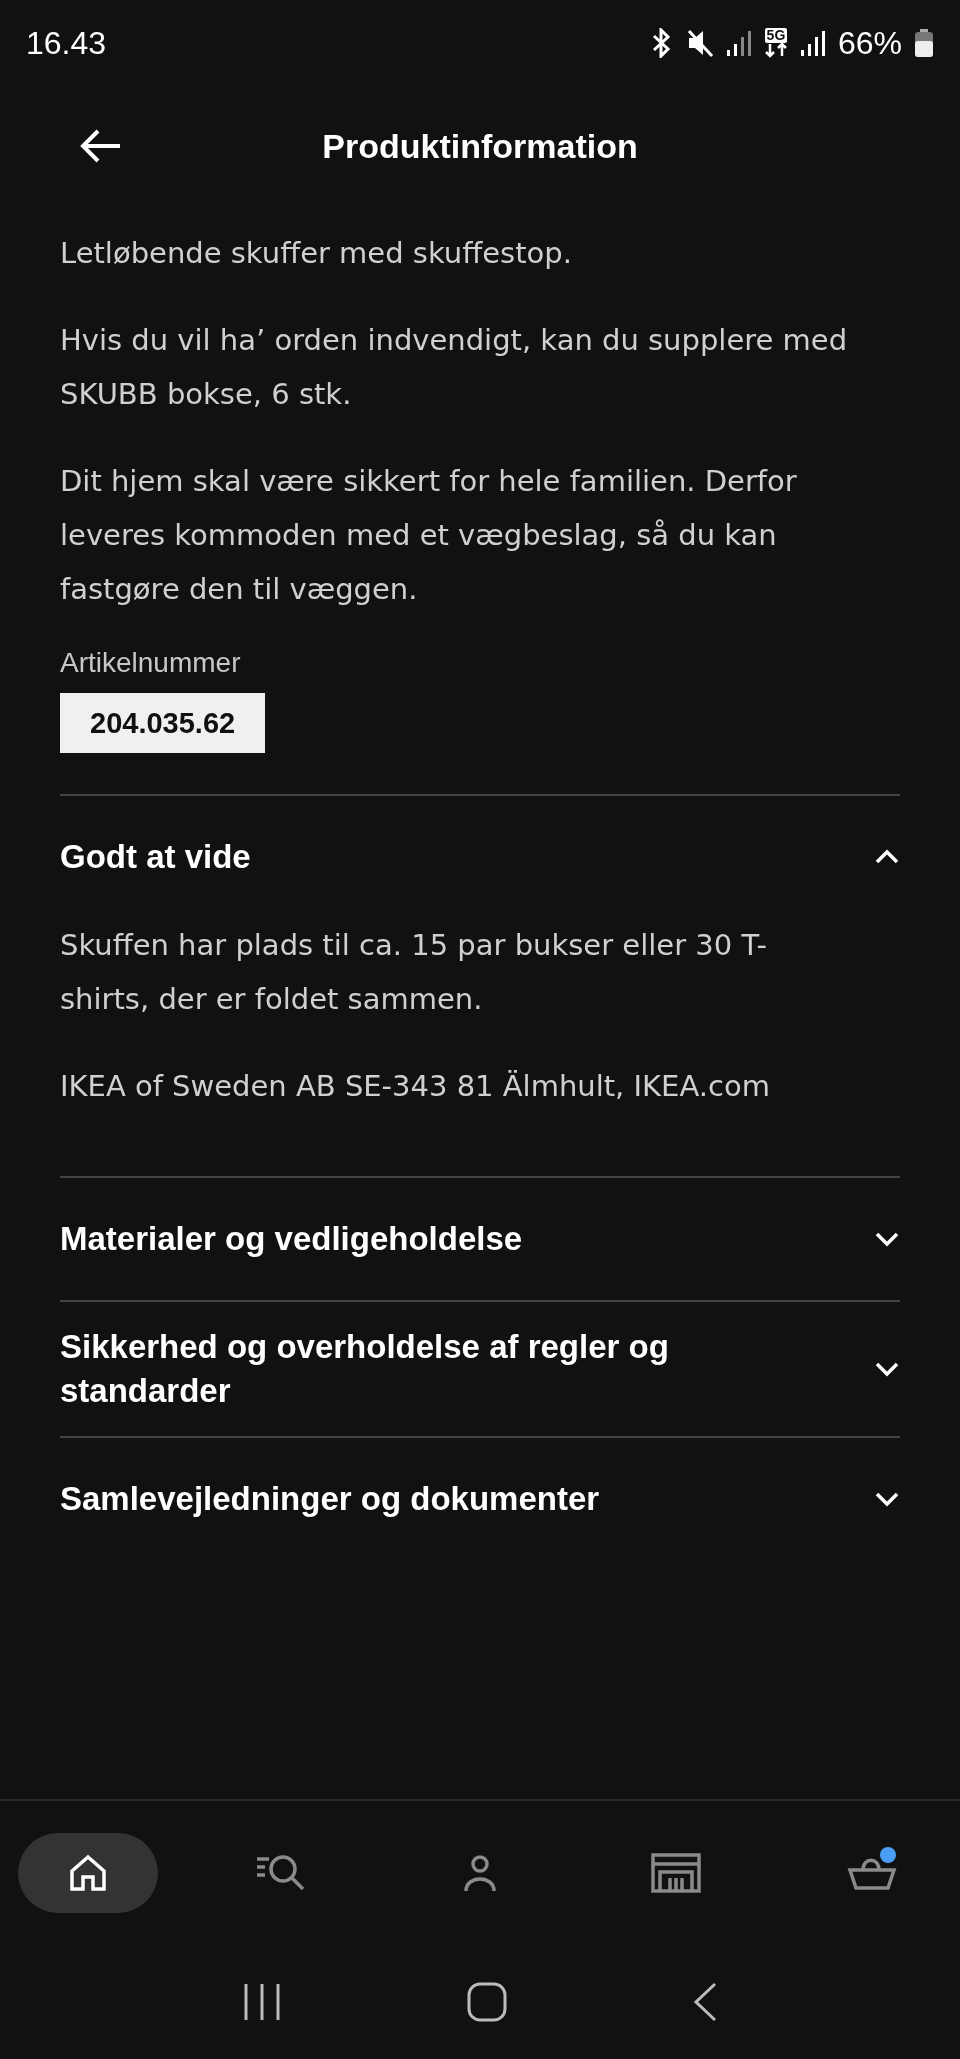 The width and height of the screenshot is (960, 2059). Describe the element at coordinates (454, 367) in the screenshot. I see `description-text: Hvis du vil ha’ orden indvendigt, kan du supplere med SKUBB bokse, 6 stk.` at that location.